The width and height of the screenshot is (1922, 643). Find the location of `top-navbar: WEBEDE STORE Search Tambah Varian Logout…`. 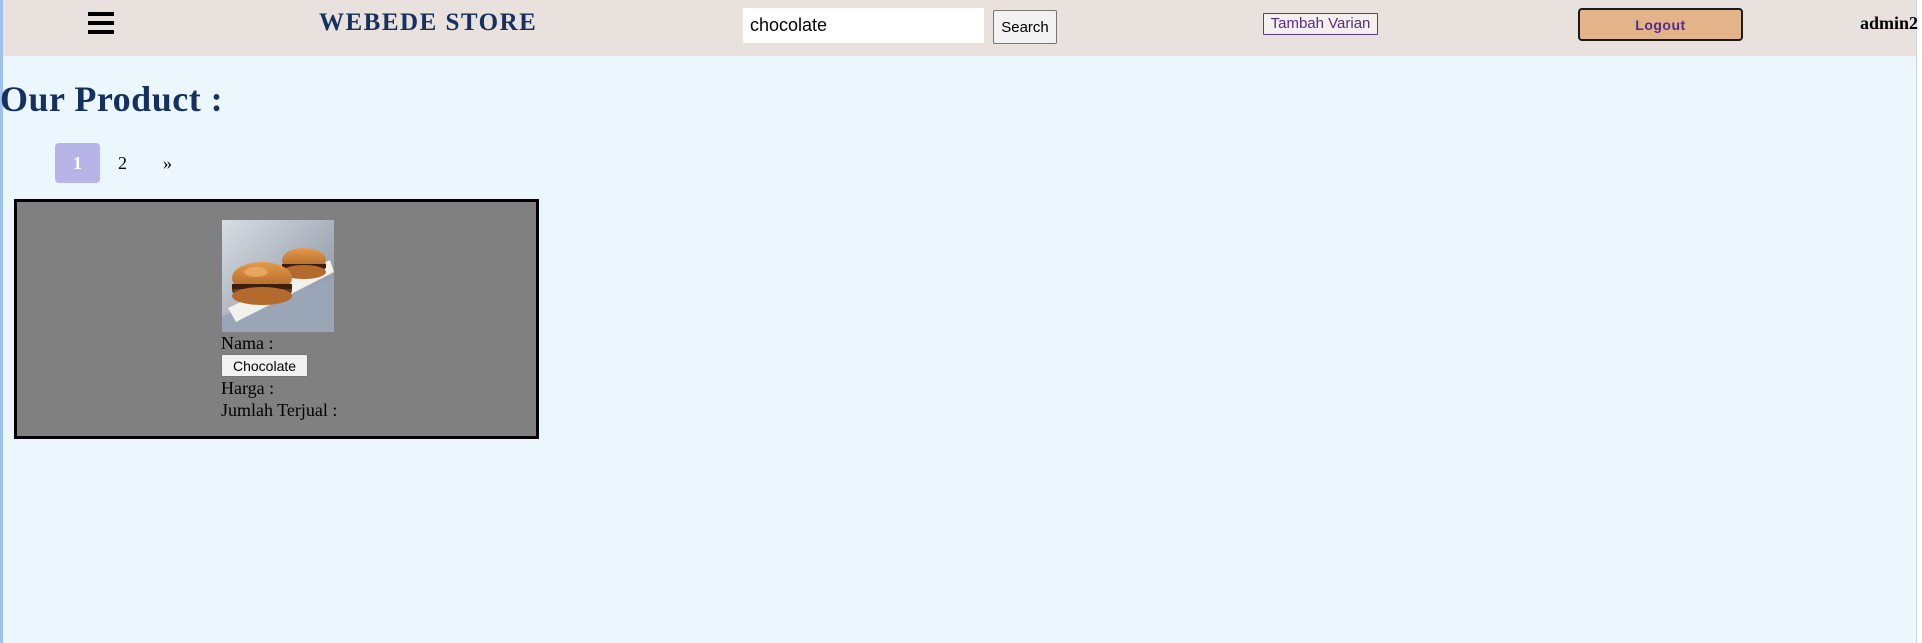

top-navbar: WEBEDE STORE Search Tambah Varian Logout… is located at coordinates (961, 28).